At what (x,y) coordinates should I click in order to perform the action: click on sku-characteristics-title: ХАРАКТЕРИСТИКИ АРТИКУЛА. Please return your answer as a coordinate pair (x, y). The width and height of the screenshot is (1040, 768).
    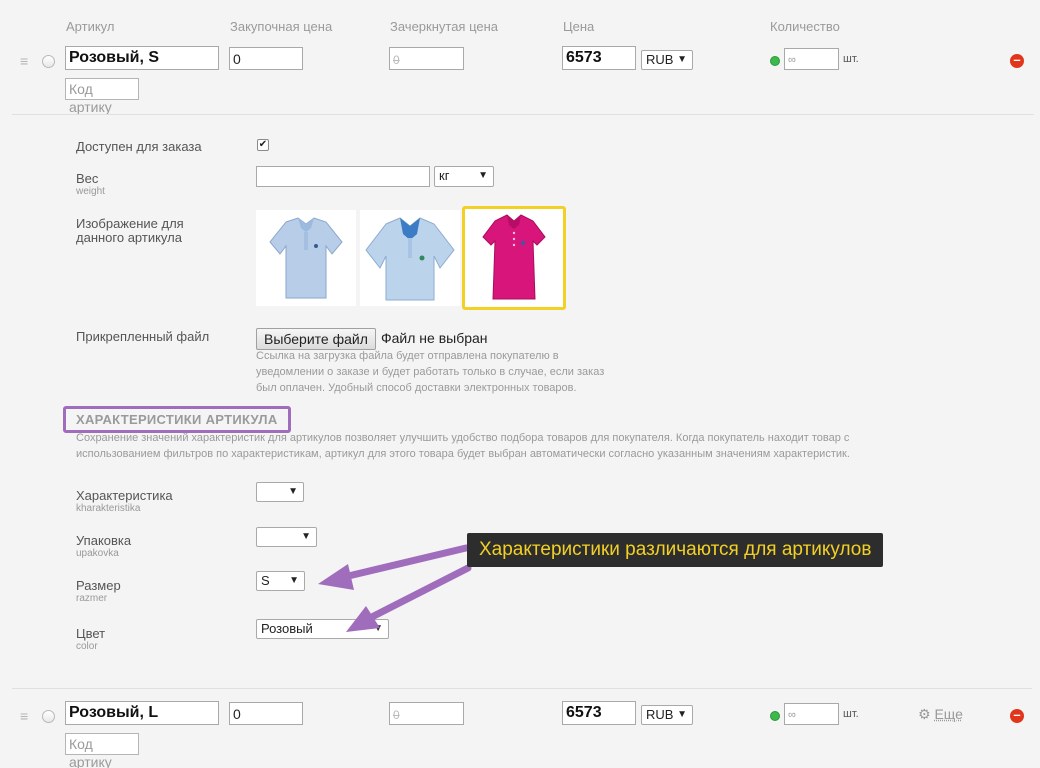
    Looking at the image, I should click on (177, 419).